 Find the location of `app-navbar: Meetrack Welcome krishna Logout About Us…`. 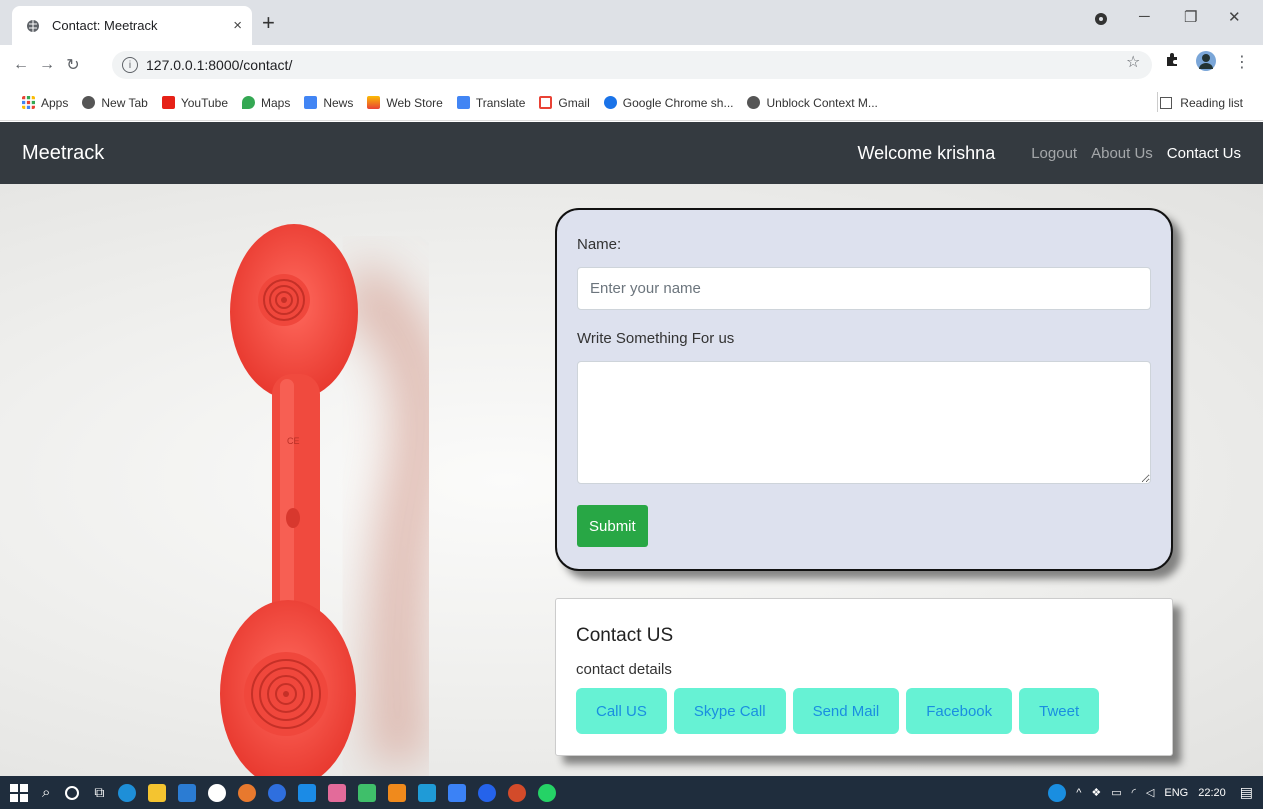

app-navbar: Meetrack Welcome krishna Logout About Us… is located at coordinates (631, 153).